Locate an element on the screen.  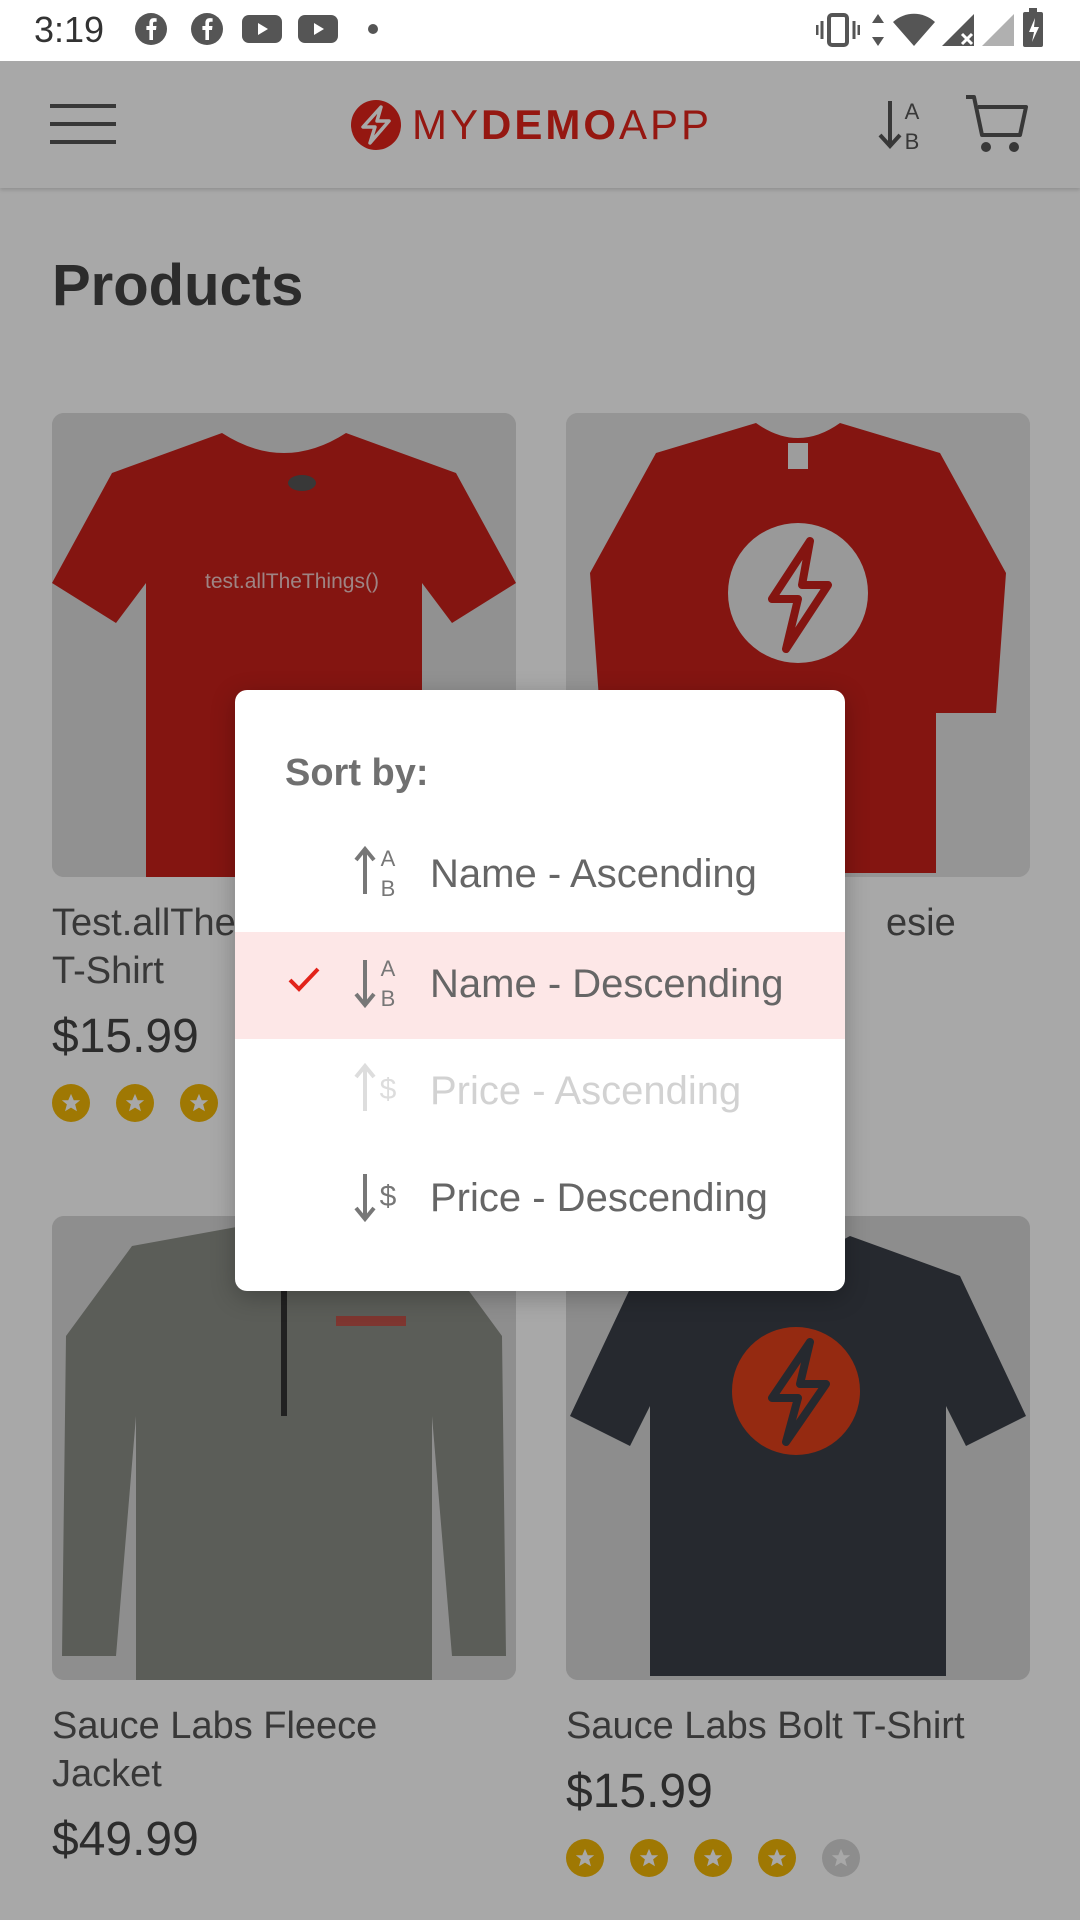
sort-option-name-asc: A B Name - Ascending is located at coordinates (540, 875).